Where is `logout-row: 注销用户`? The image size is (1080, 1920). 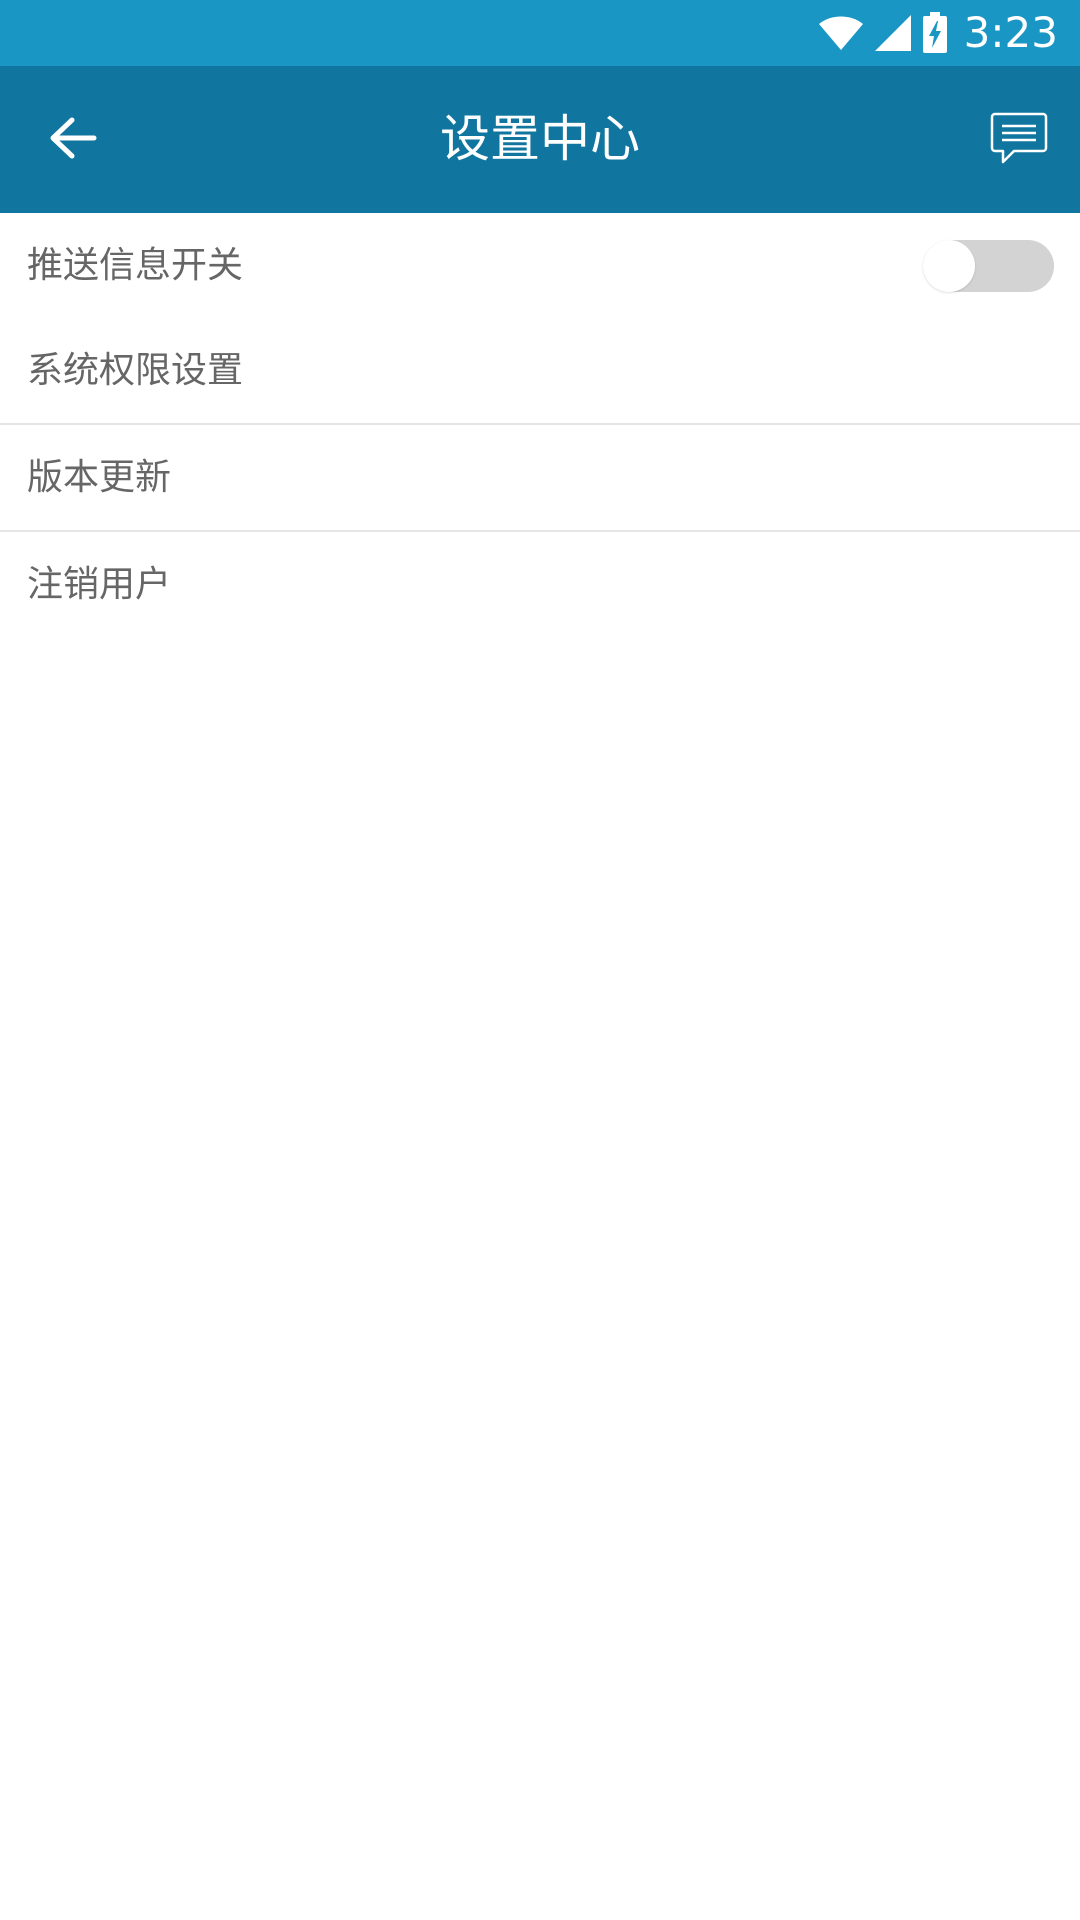
logout-row: 注销用户 is located at coordinates (540, 584).